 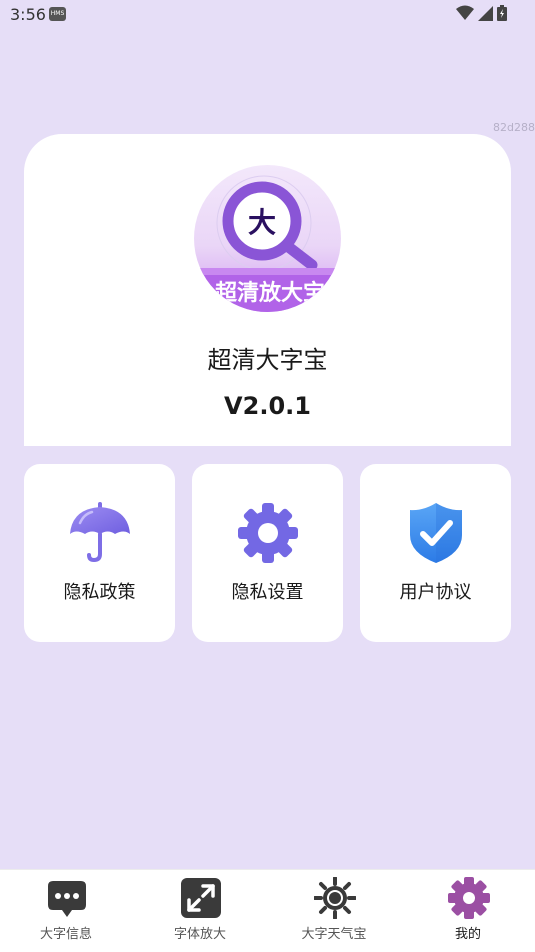 I want to click on privacy-policy-label: 隐私政策, so click(x=99, y=592).